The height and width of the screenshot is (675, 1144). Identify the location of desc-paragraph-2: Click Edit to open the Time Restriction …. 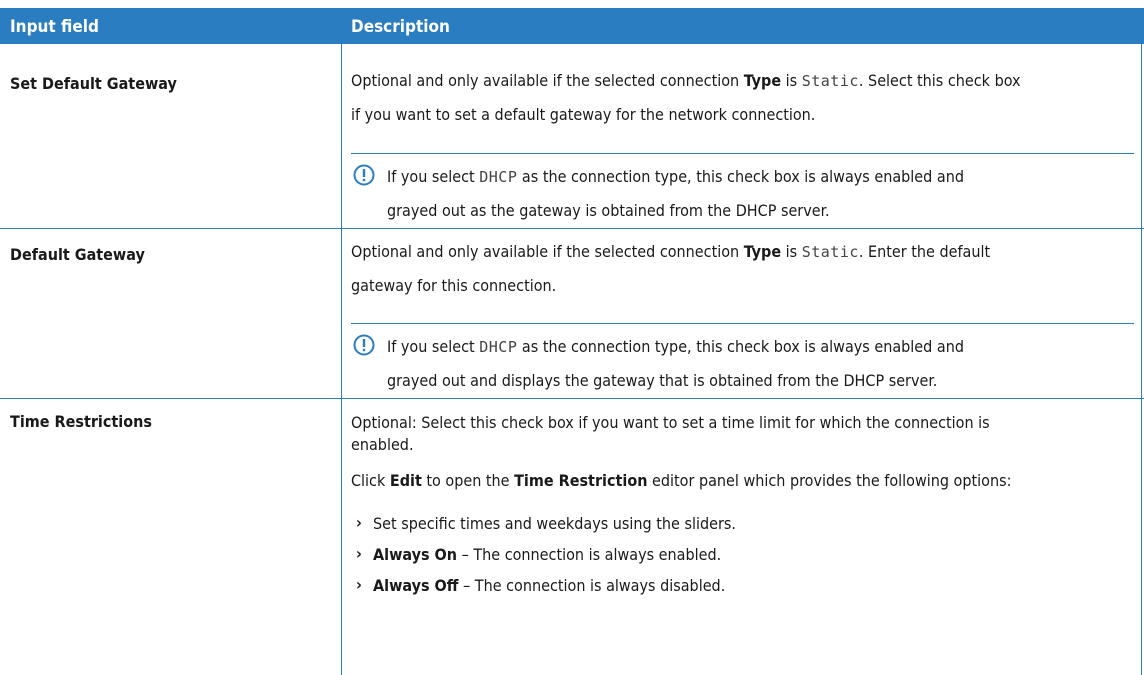
(681, 480).